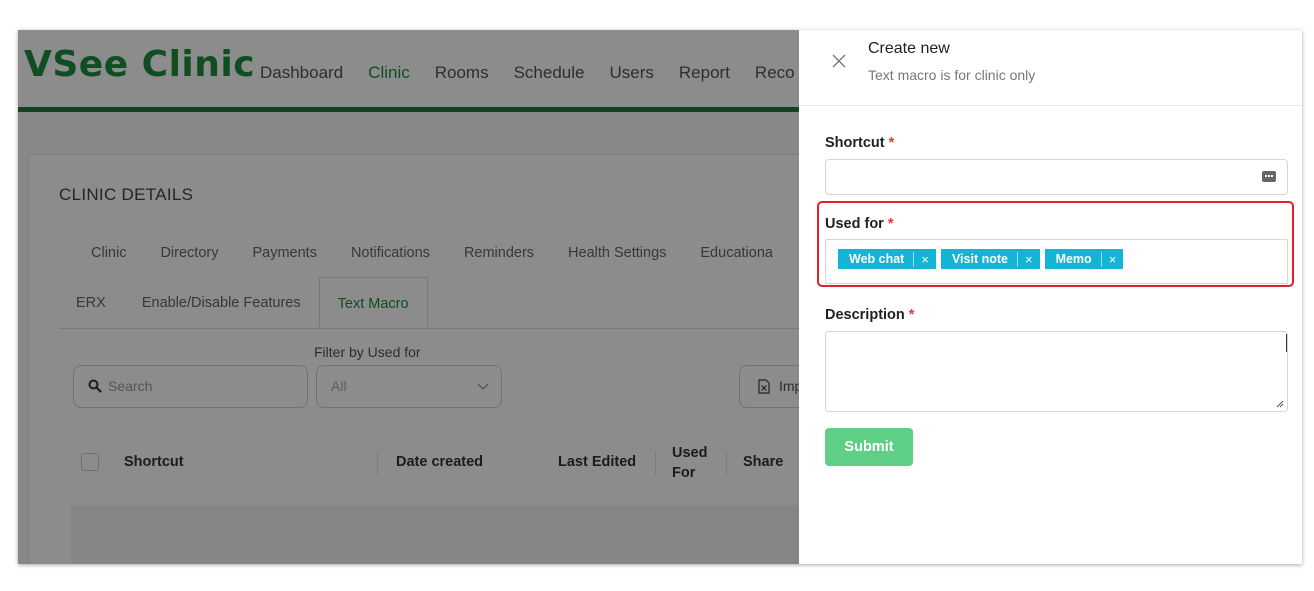  What do you see at coordinates (1073, 259) in the screenshot?
I see `tag-label: Memo` at bounding box center [1073, 259].